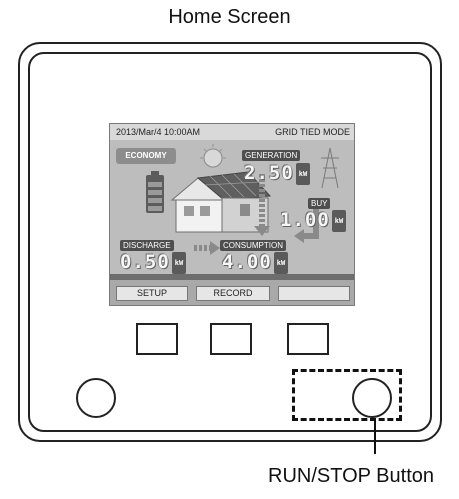 The height and width of the screenshot is (499, 459). I want to click on discharge-label: DISCHARGE, so click(147, 245).